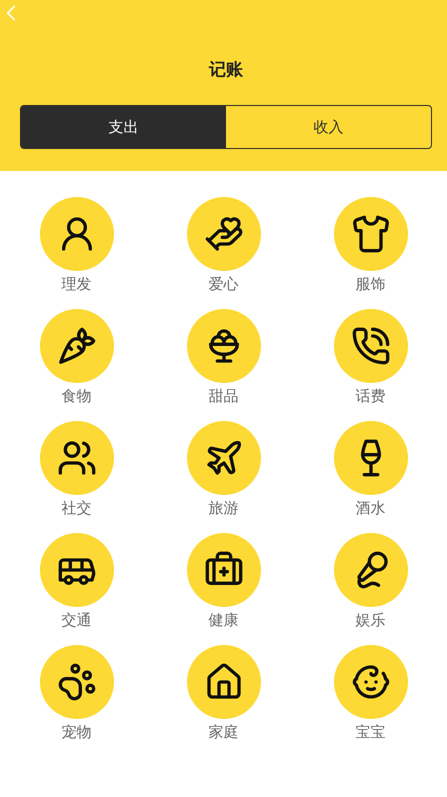  I want to click on tab: 收入, so click(328, 127).